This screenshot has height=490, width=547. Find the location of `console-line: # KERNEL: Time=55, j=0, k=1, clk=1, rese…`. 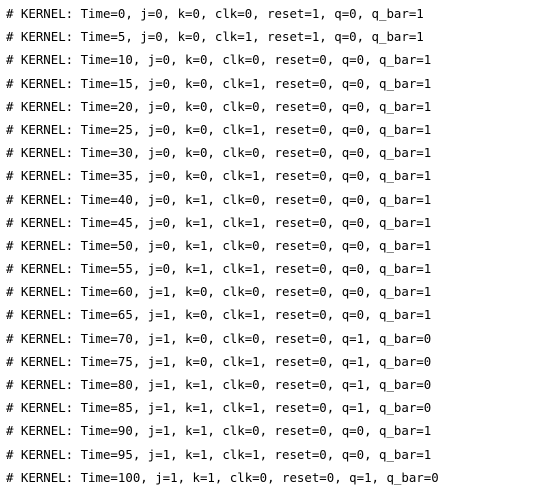

console-line: # KERNEL: Time=55, j=0, k=1, clk=1, rese… is located at coordinates (219, 269).